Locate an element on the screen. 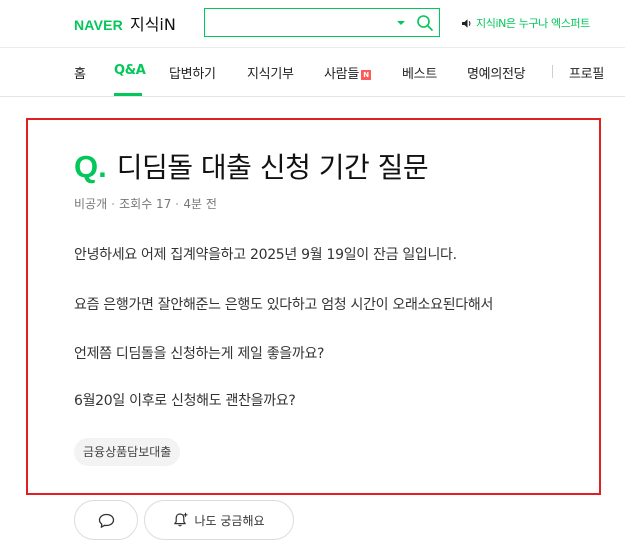  me-too-curious-button: 나도 궁금해요 is located at coordinates (219, 520).